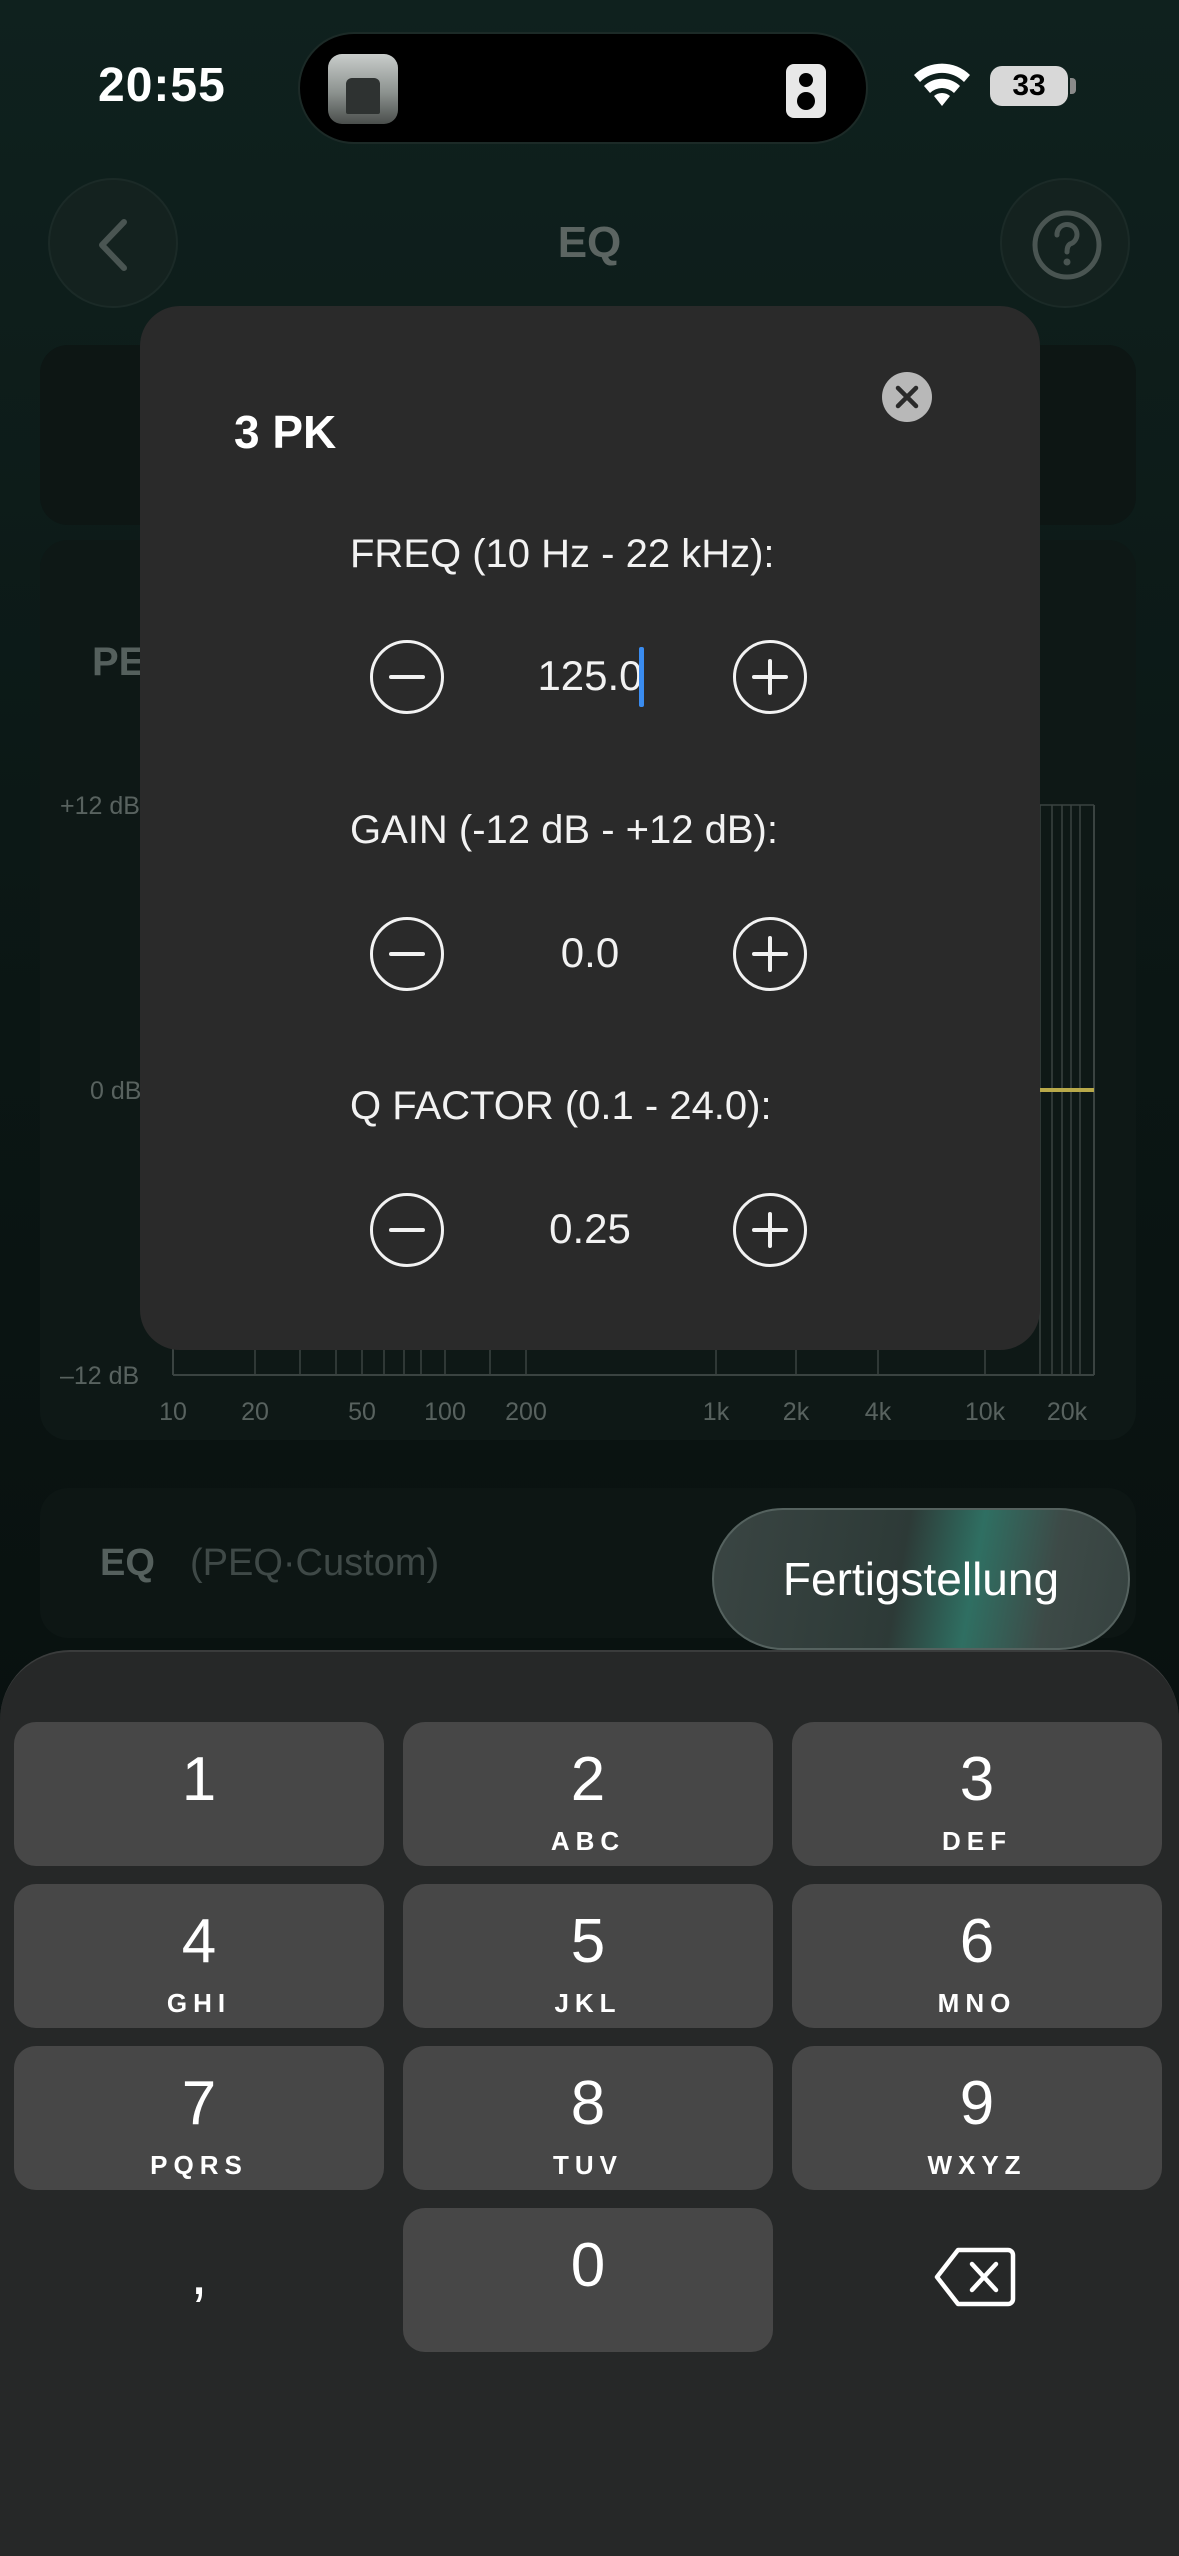 This screenshot has height=2556, width=1179. What do you see at coordinates (588, 1941) in the screenshot?
I see `key-digit: 5` at bounding box center [588, 1941].